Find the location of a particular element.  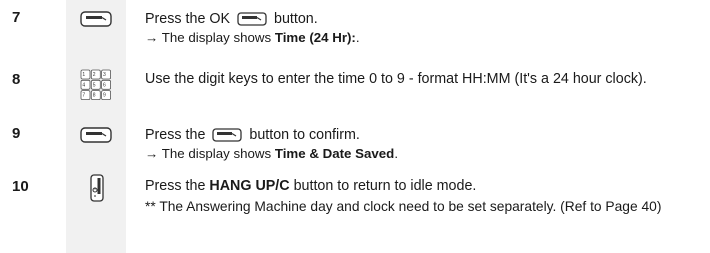

step-number: 8 is located at coordinates (16, 79).